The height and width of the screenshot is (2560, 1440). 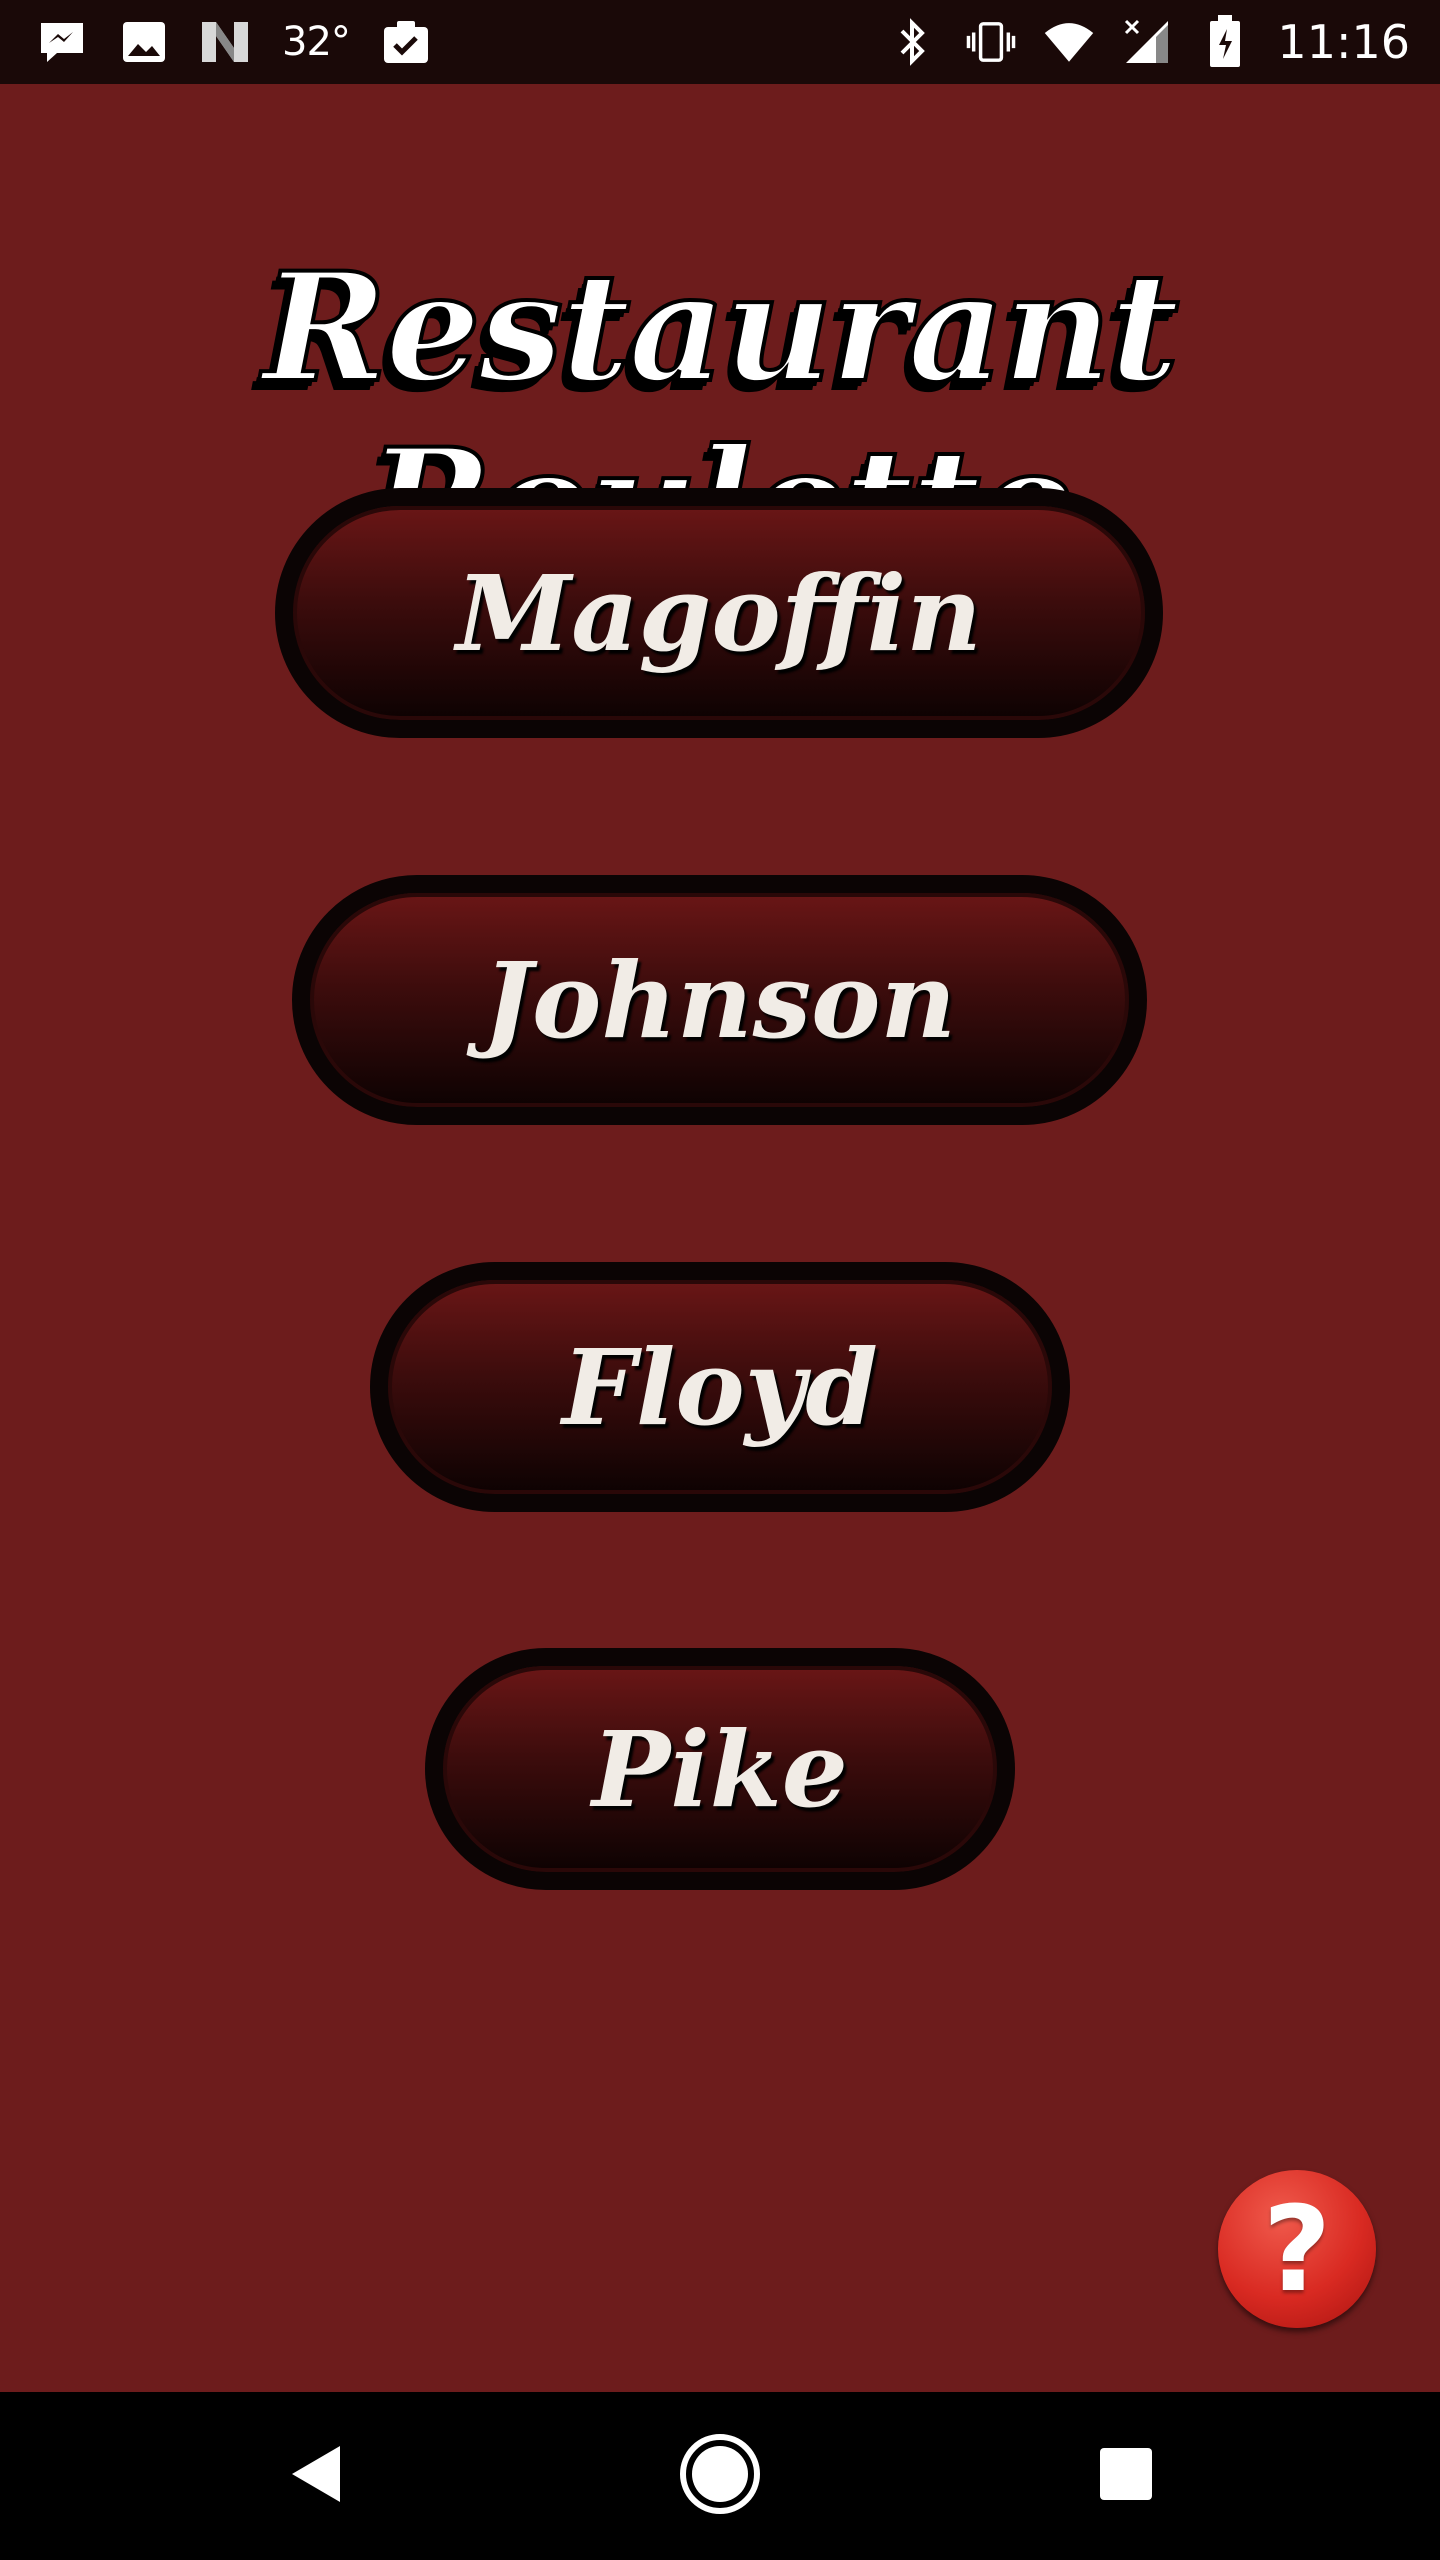 I want to click on home-icon, so click(x=720, y=2476).